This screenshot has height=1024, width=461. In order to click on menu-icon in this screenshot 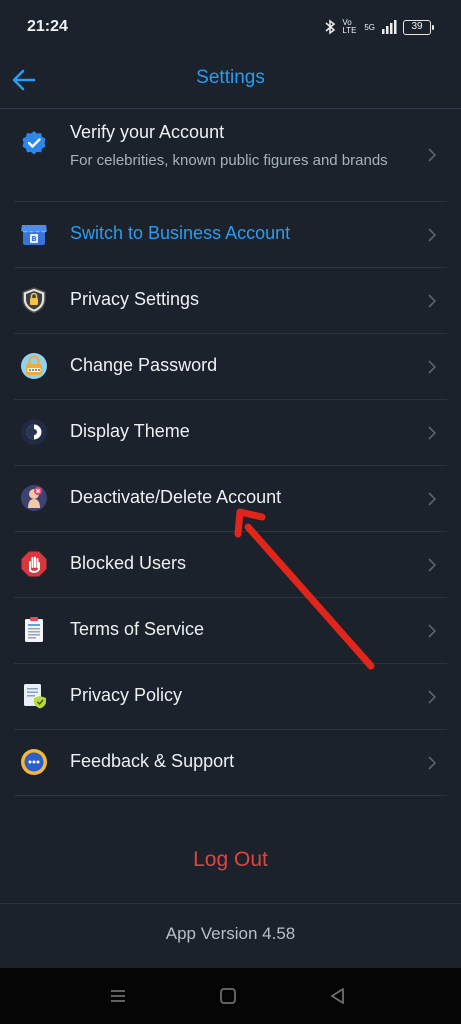, I will do `click(118, 996)`.